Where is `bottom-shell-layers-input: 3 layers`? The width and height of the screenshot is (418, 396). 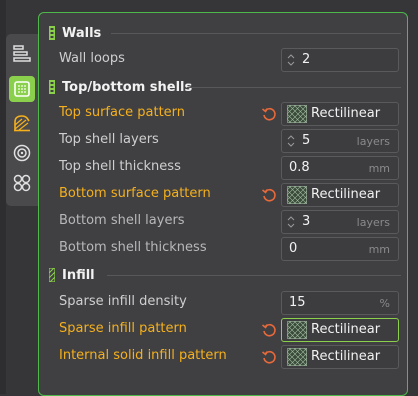
bottom-shell-layers-input: 3 layers is located at coordinates (340, 222).